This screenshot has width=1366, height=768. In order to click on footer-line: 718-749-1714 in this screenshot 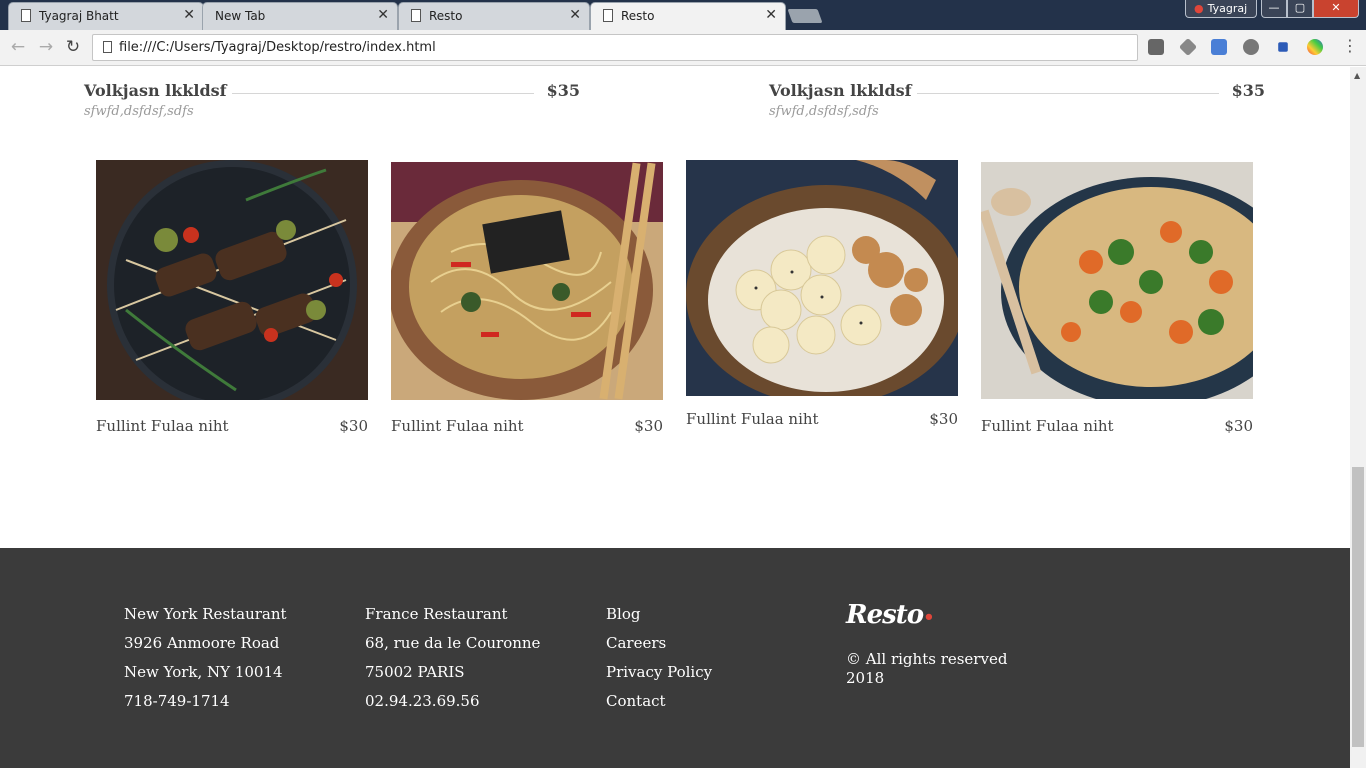, I will do `click(177, 701)`.